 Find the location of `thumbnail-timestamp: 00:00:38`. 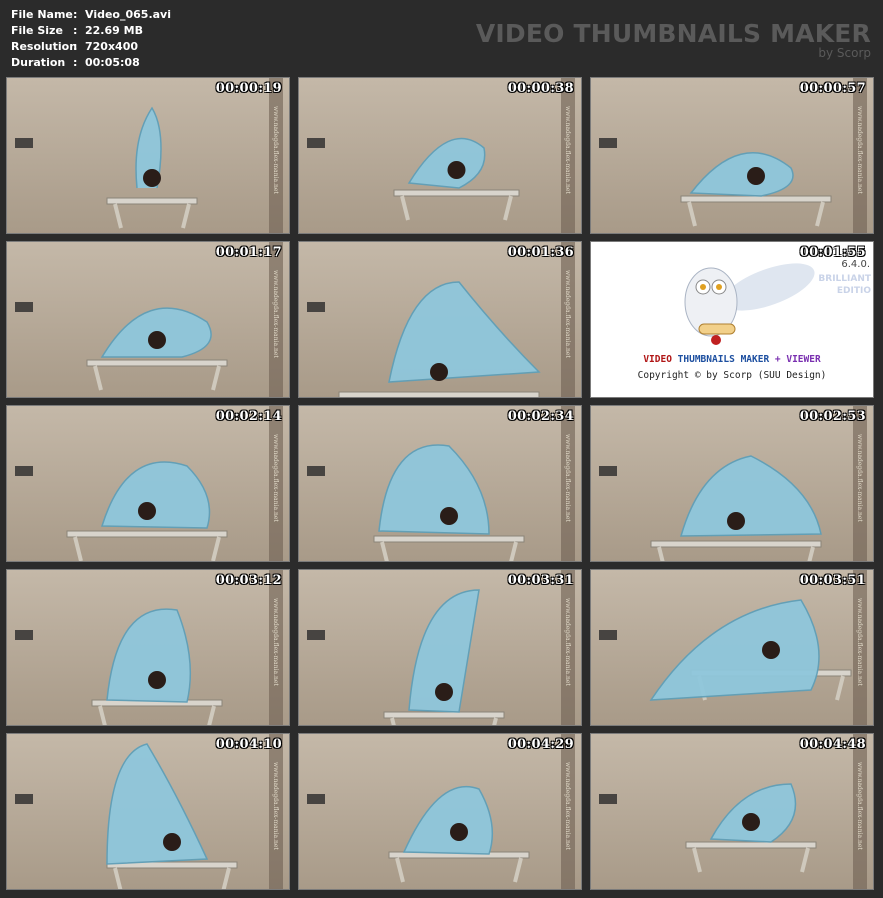

thumbnail-timestamp: 00:00:38 is located at coordinates (540, 88).